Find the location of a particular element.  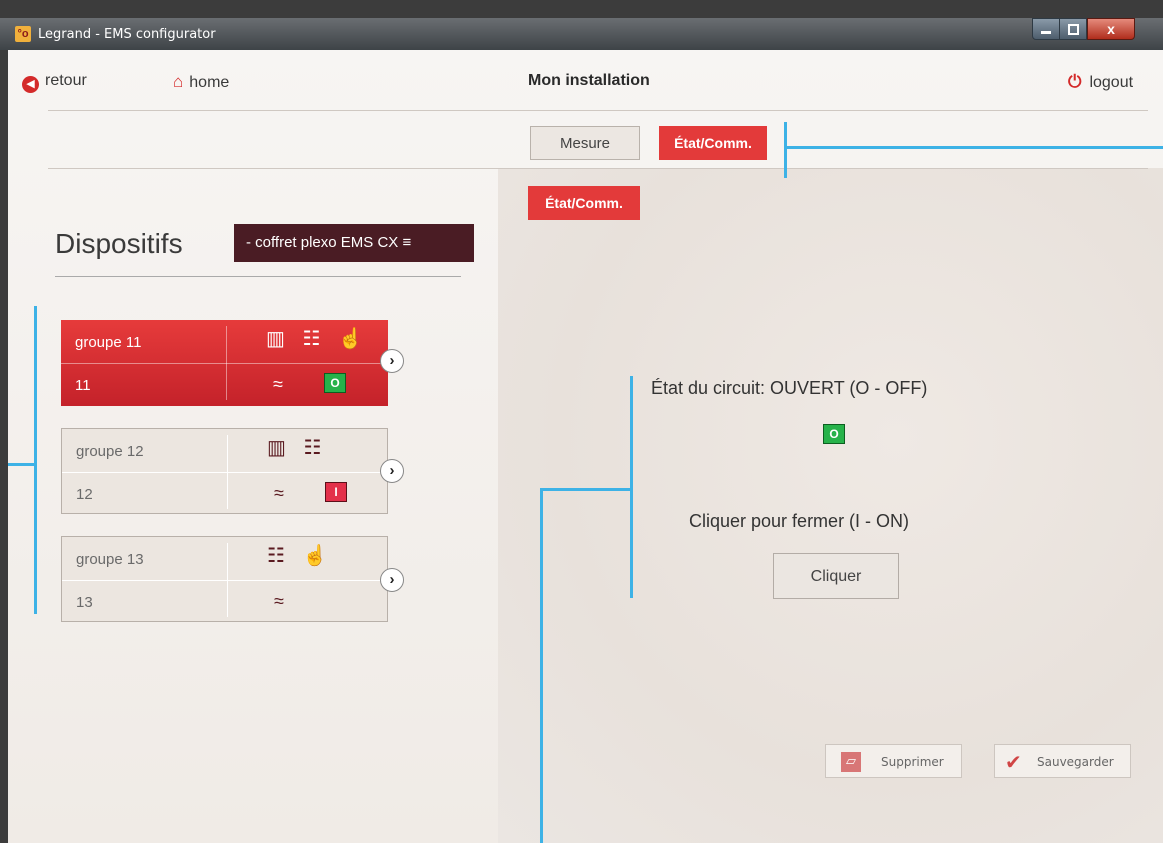

device-card-groupe-11: groupe 11 ▥ ☷ ☝ 11 ≈ O is located at coordinates (224, 363).